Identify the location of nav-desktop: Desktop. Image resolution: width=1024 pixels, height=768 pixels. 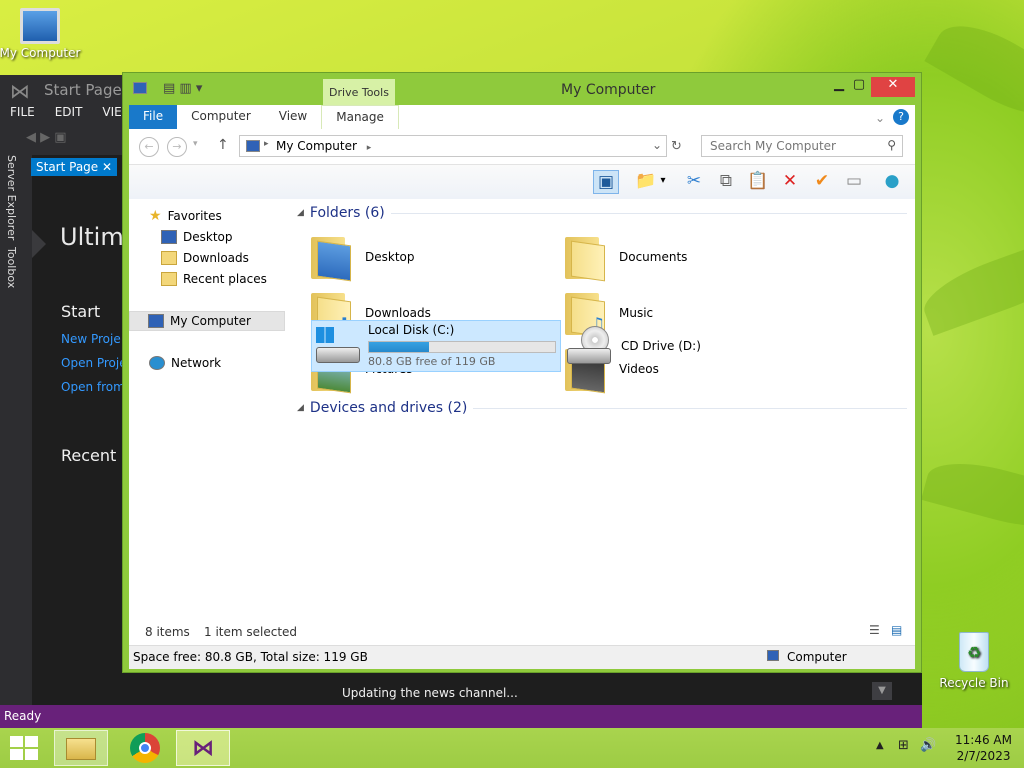
(197, 237).